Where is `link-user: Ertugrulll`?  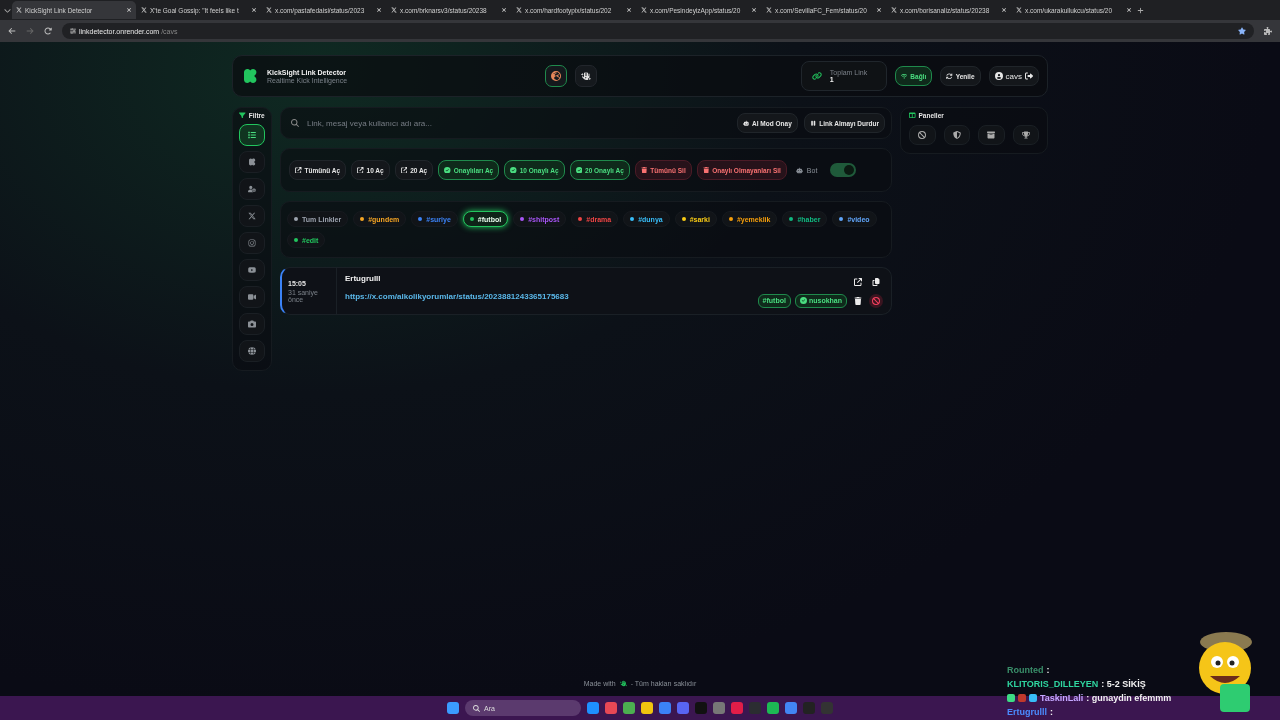
link-user: Ertugrulll is located at coordinates (363, 278).